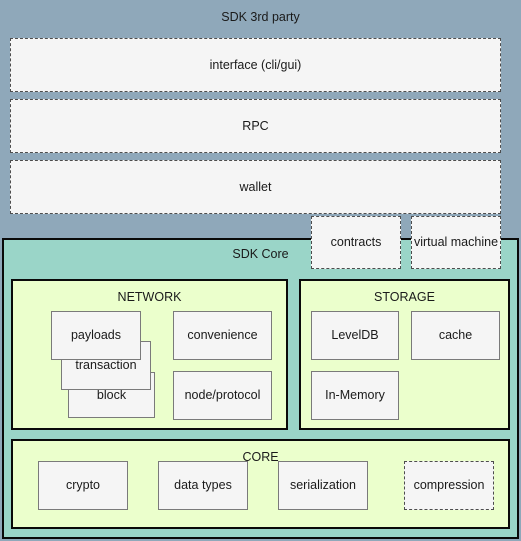  What do you see at coordinates (355, 335) in the screenshot?
I see `component-box-leveldb: LevelDB` at bounding box center [355, 335].